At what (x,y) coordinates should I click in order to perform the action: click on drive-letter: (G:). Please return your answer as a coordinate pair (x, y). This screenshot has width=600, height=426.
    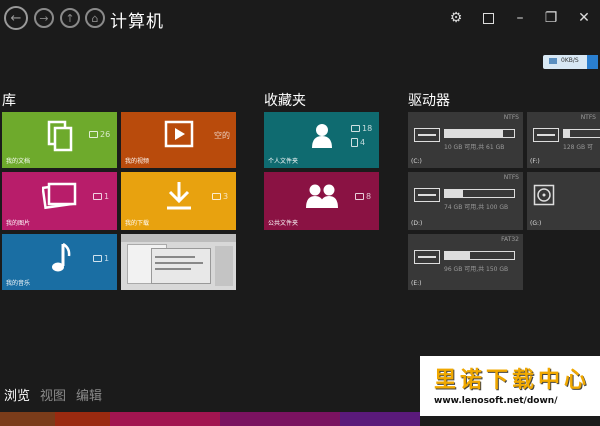
    Looking at the image, I should click on (536, 223).